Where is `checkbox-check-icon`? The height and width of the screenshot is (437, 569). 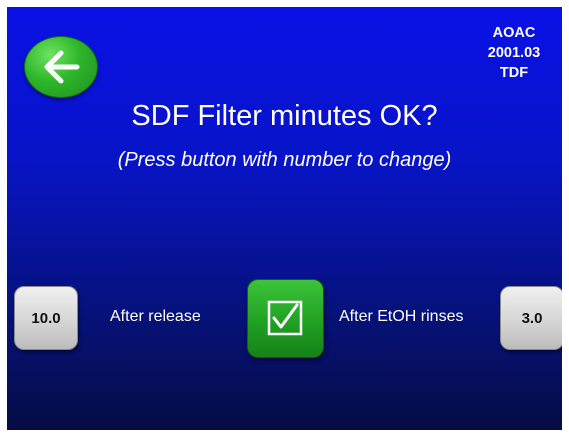 checkbox-check-icon is located at coordinates (285, 318).